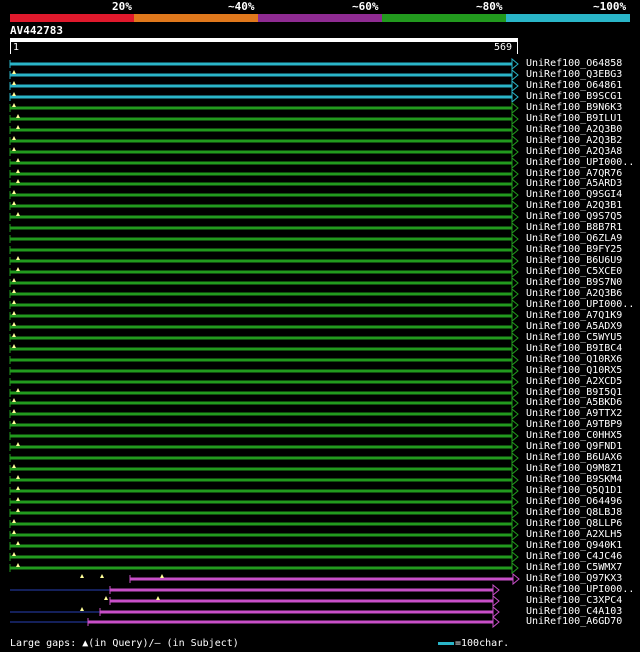 Image resolution: width=640 pixels, height=652 pixels. What do you see at coordinates (574, 512) in the screenshot?
I see `hit-label: UniRef100_Q8LBJ8` at bounding box center [574, 512].